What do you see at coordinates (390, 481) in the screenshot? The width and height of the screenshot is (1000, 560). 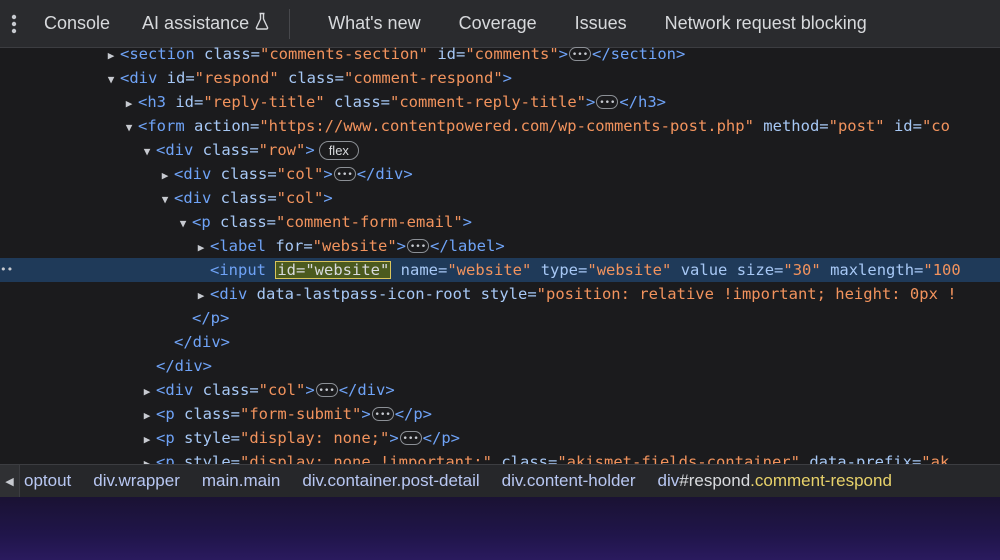 I see `breadcrumb-item: div.container.post-detail` at bounding box center [390, 481].